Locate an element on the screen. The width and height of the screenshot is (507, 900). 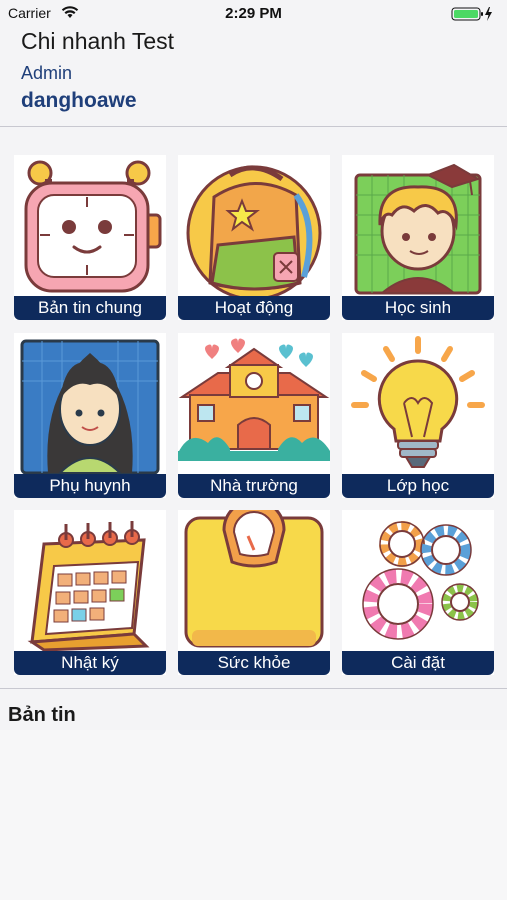
grid-bottom-divider is located at coordinates (253, 688).